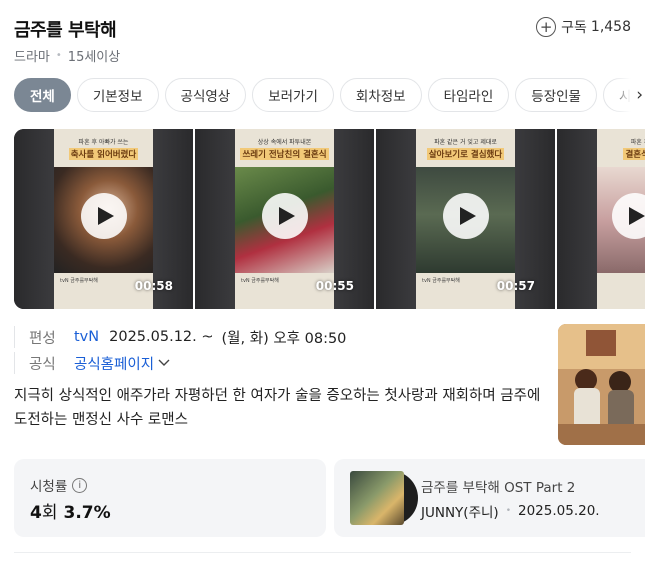 Image resolution: width=645 pixels, height=562 pixels. Describe the element at coordinates (36, 513) in the screenshot. I see `episode-number: 4` at that location.